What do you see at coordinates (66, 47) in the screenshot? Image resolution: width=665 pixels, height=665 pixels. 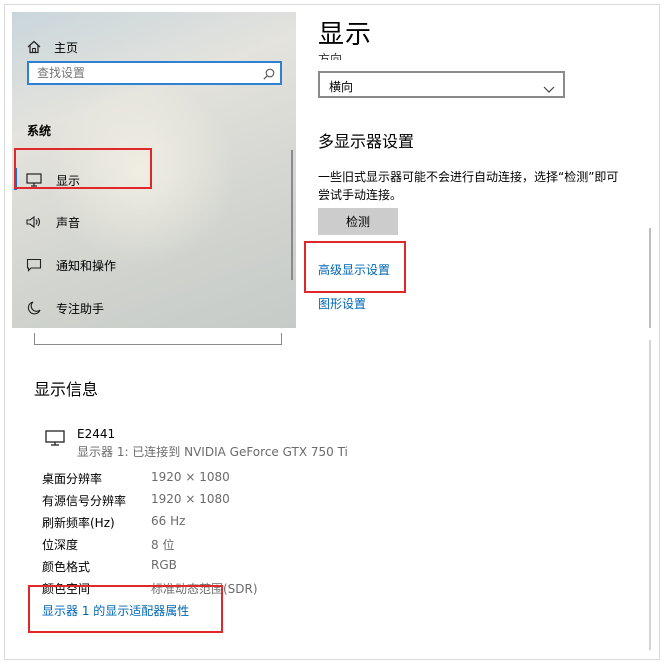 I see `sidebar-item-label: 主页` at bounding box center [66, 47].